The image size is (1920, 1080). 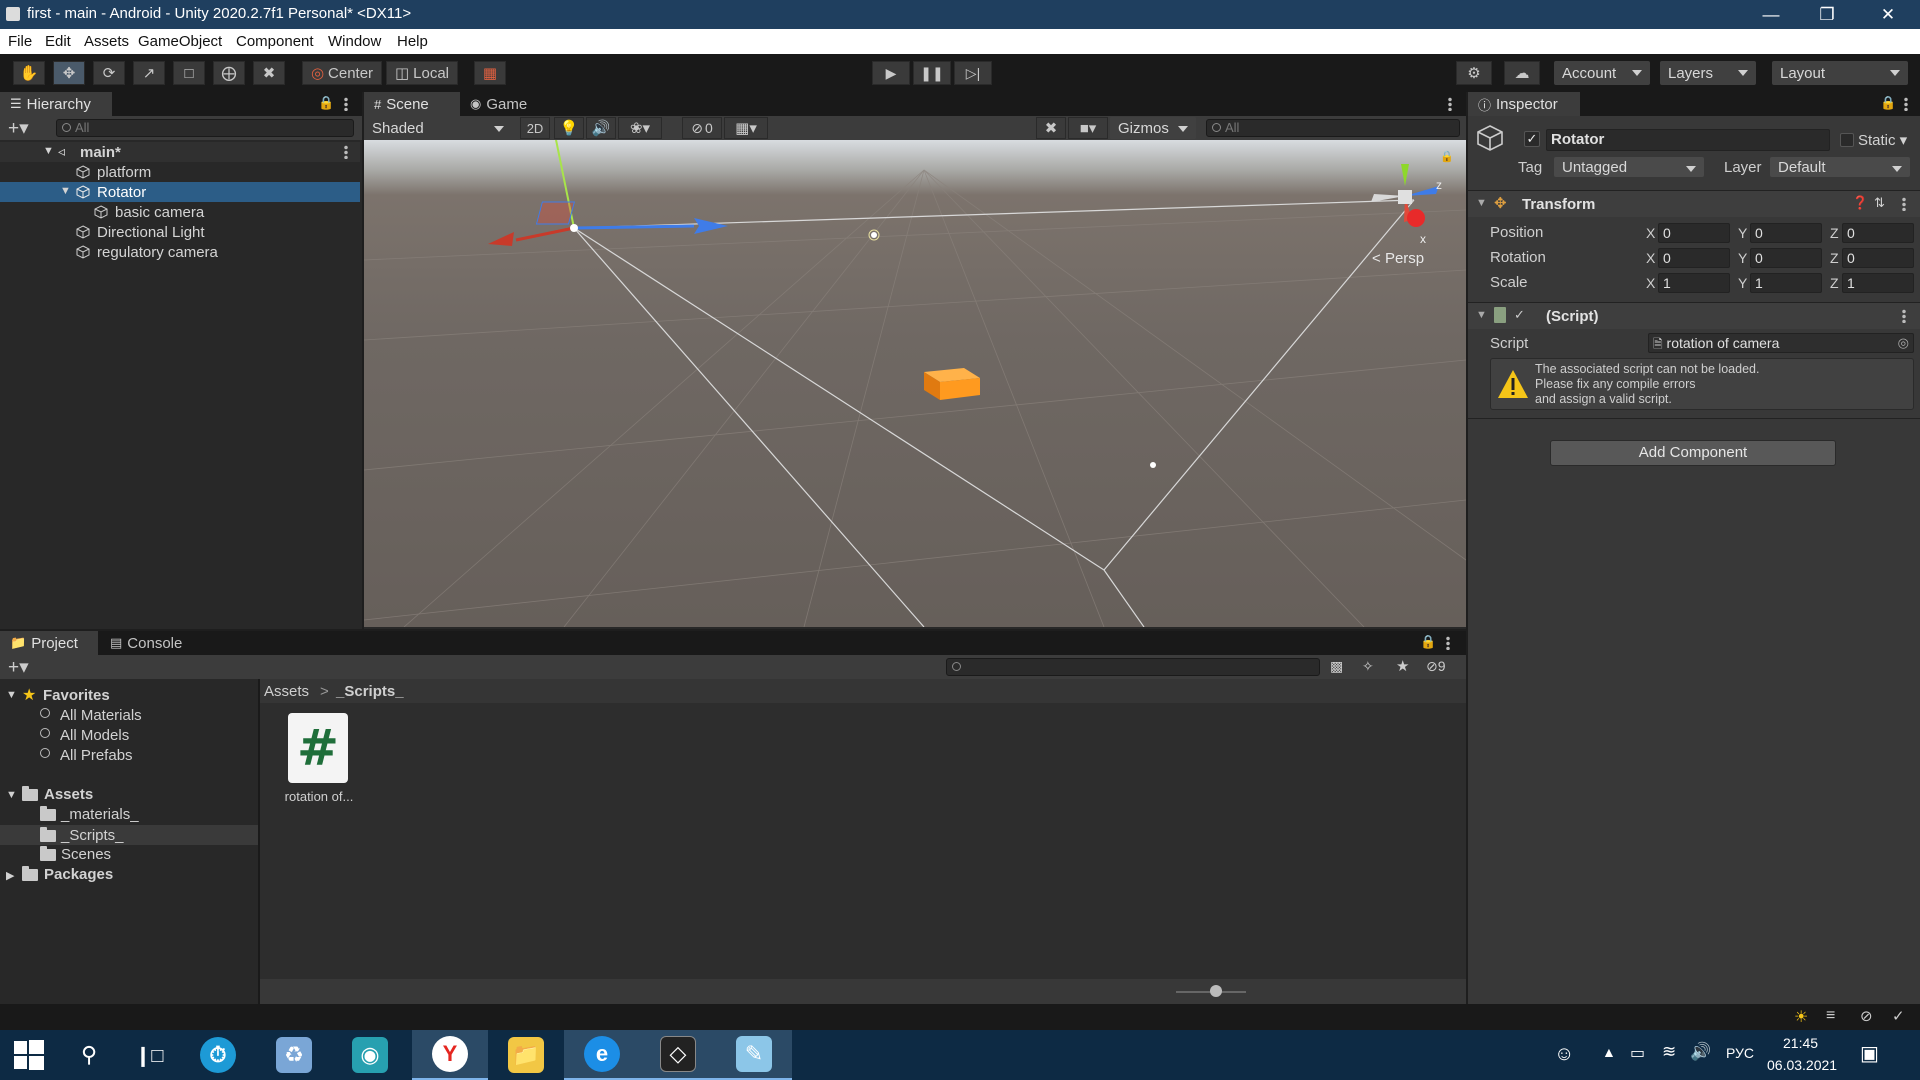 What do you see at coordinates (1878, 283) in the screenshot?
I see `scale-z-field: 1` at bounding box center [1878, 283].